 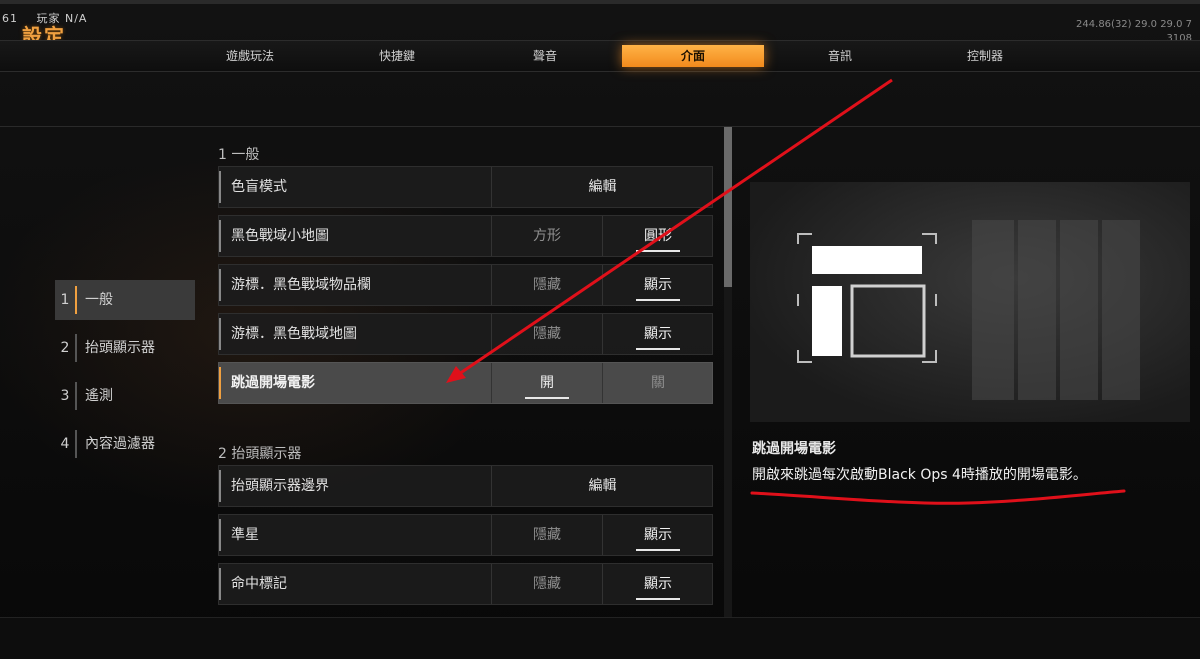 What do you see at coordinates (600, 638) in the screenshot?
I see `bottom-bar` at bounding box center [600, 638].